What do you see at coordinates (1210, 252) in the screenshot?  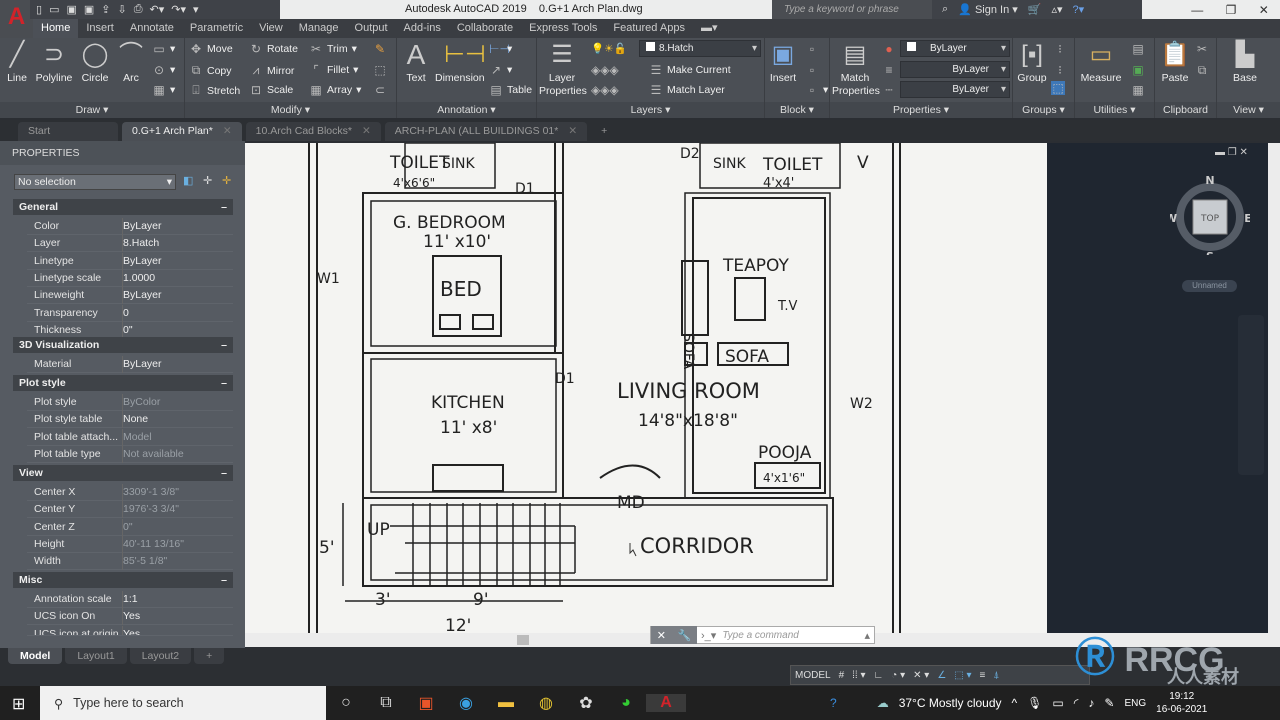 I see `compass-south: S` at bounding box center [1210, 252].